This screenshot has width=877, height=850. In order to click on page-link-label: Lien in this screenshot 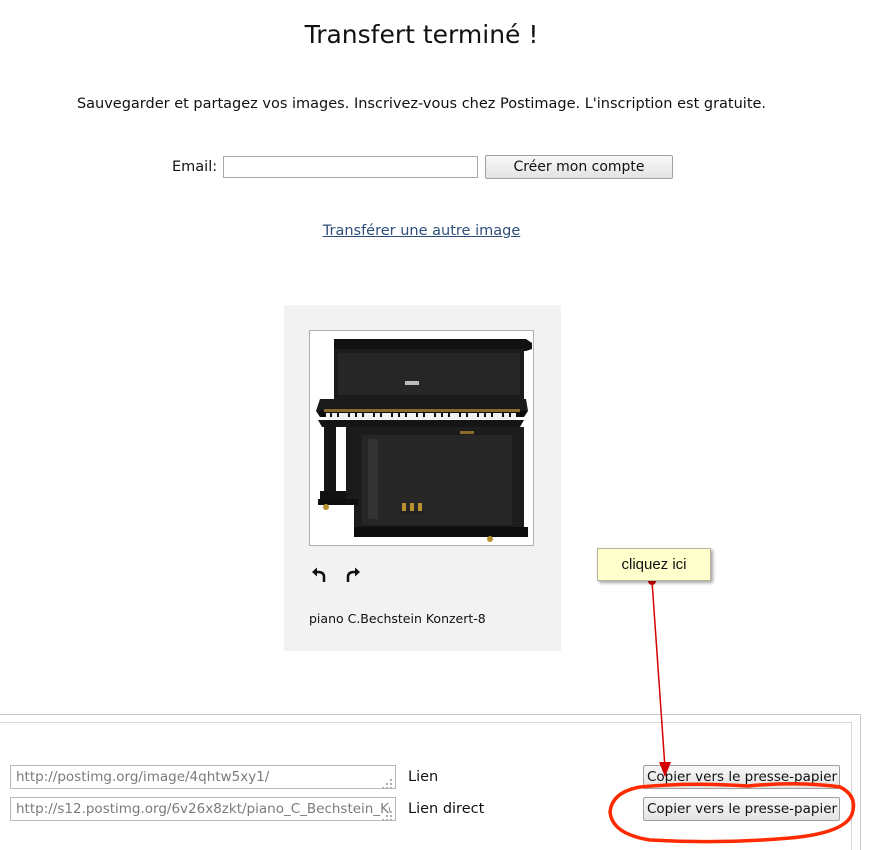, I will do `click(423, 777)`.